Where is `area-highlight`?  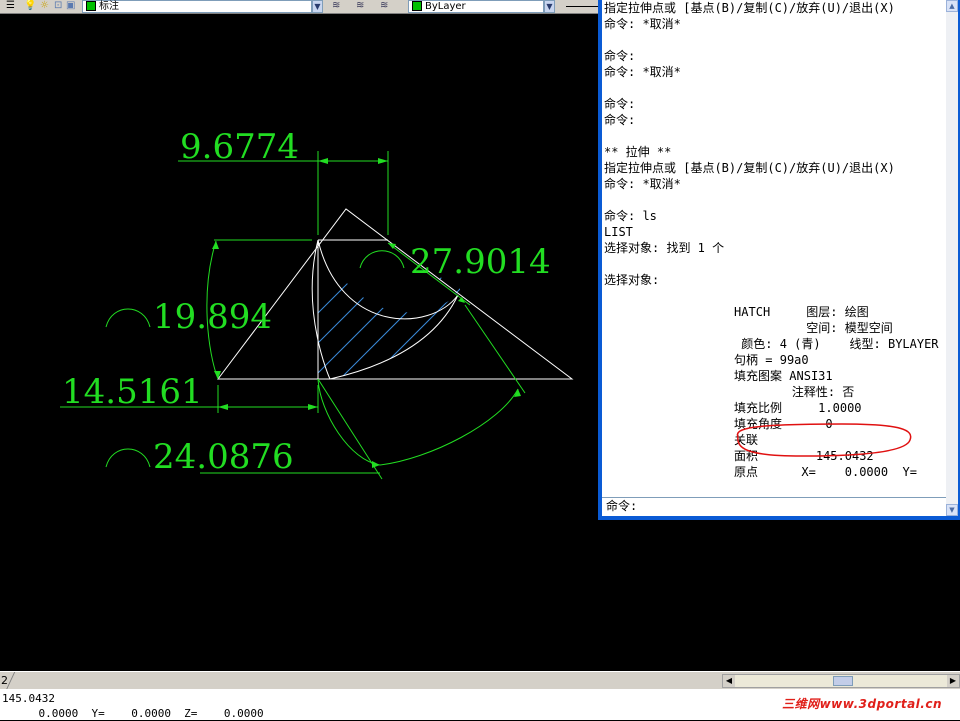 area-highlight is located at coordinates (824, 440).